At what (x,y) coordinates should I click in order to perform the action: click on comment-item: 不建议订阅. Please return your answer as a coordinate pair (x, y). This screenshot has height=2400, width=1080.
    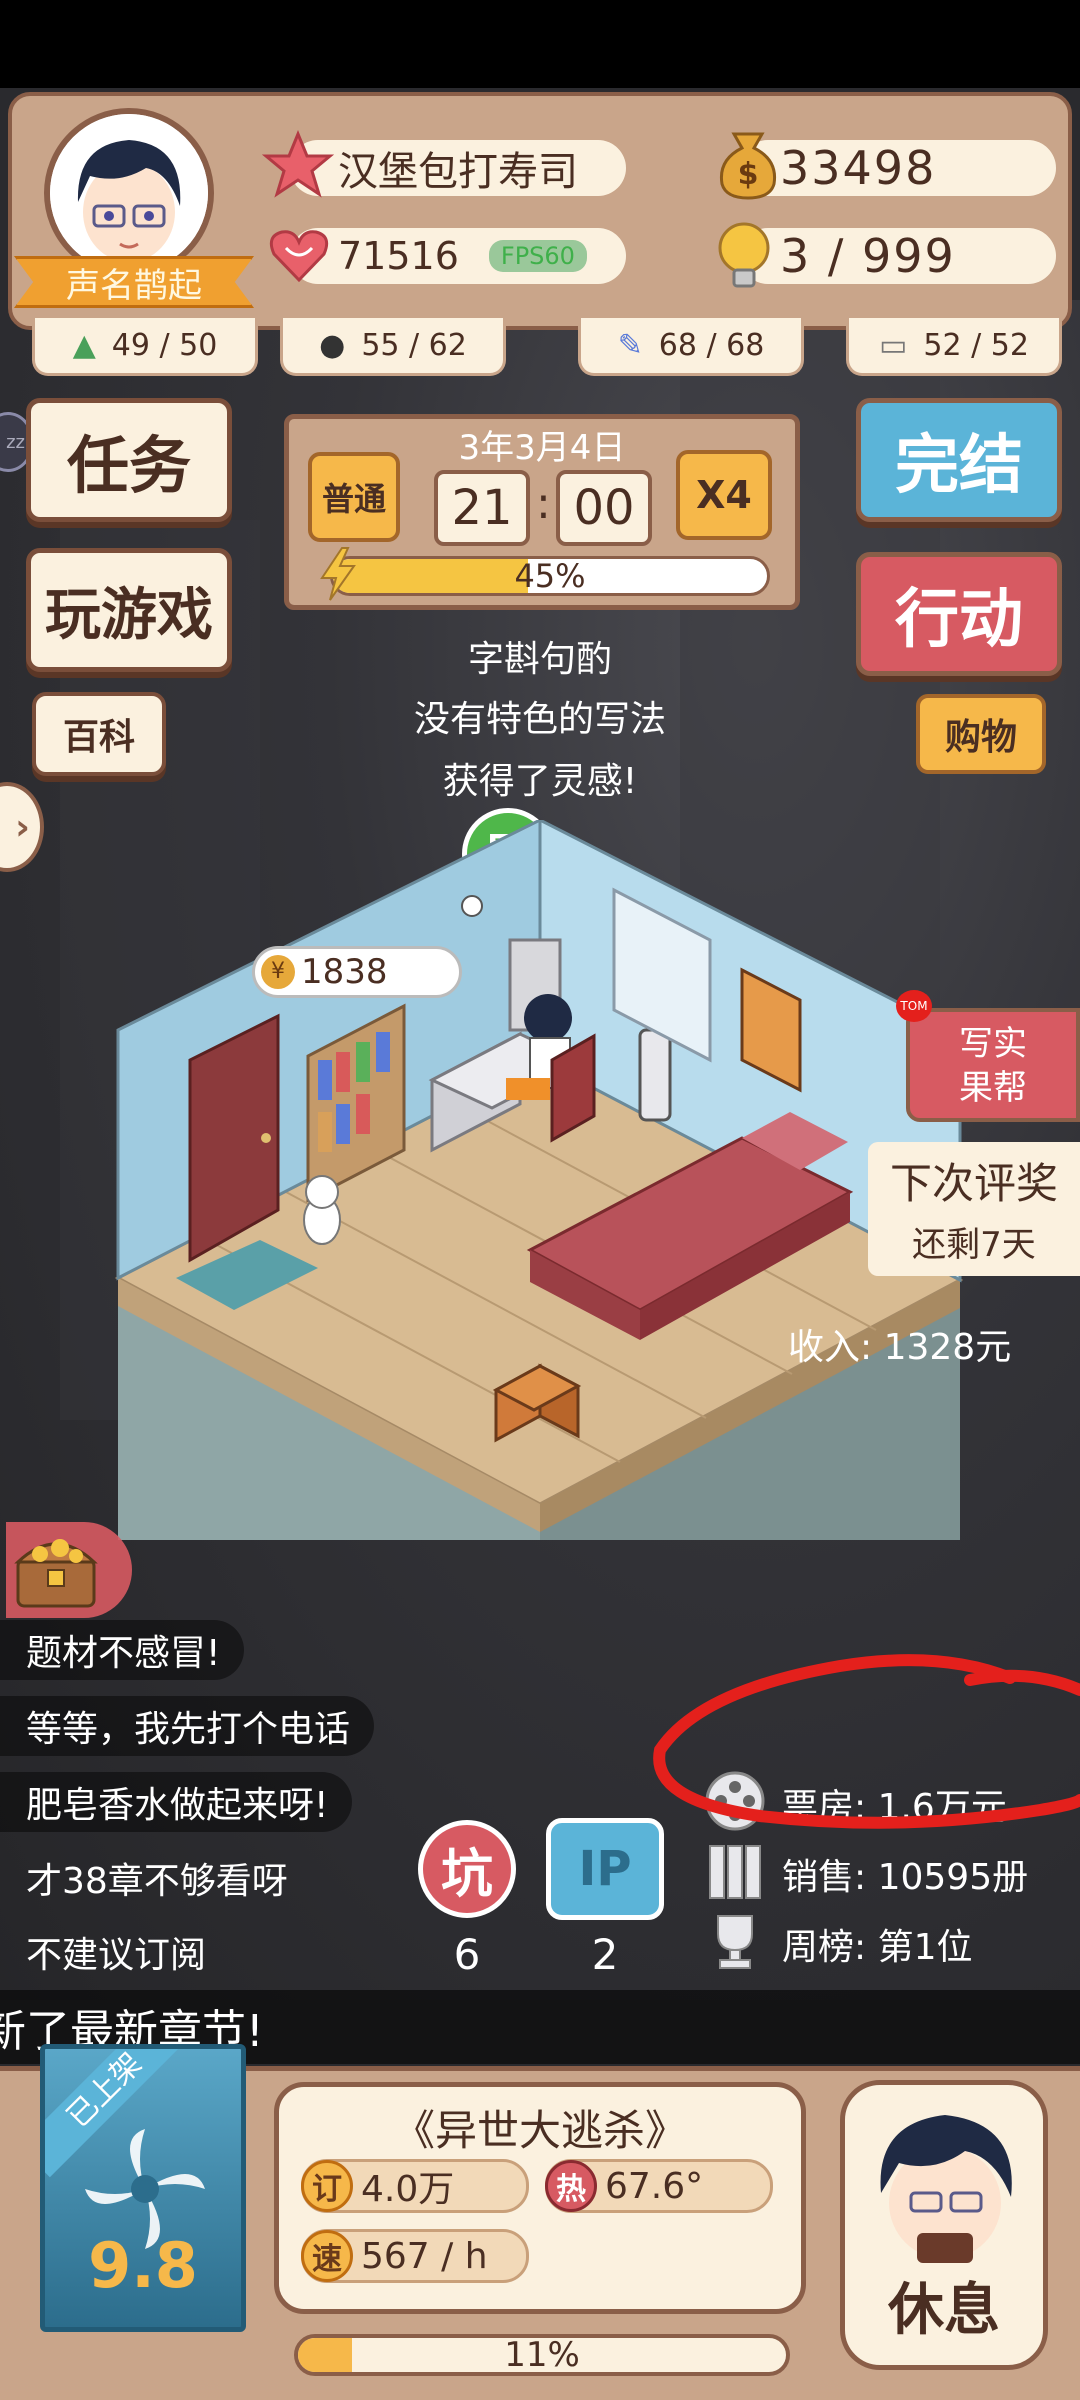
    Looking at the image, I should click on (116, 1955).